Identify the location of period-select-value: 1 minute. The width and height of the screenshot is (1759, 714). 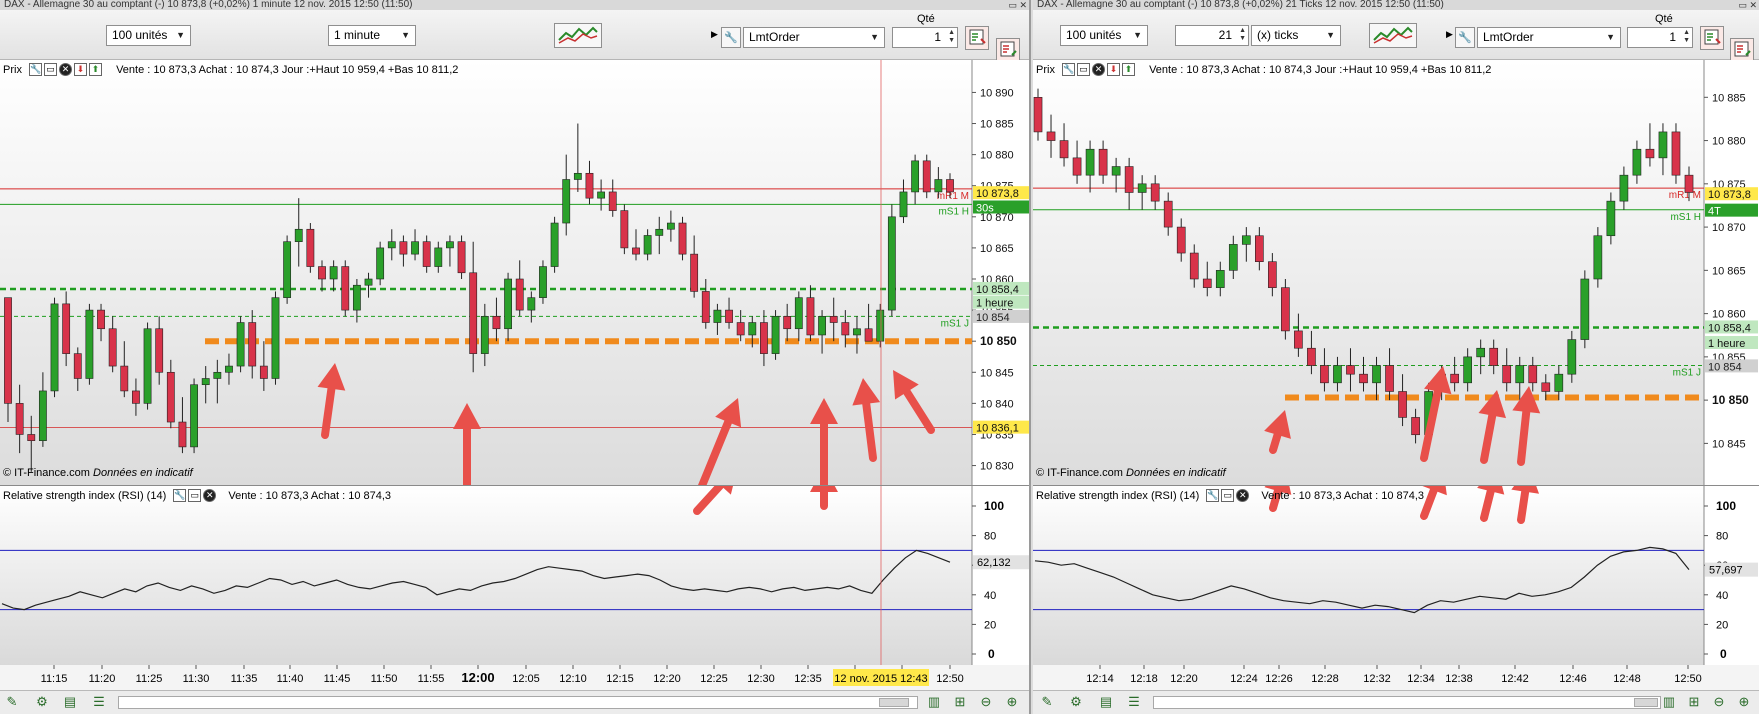
(357, 35).